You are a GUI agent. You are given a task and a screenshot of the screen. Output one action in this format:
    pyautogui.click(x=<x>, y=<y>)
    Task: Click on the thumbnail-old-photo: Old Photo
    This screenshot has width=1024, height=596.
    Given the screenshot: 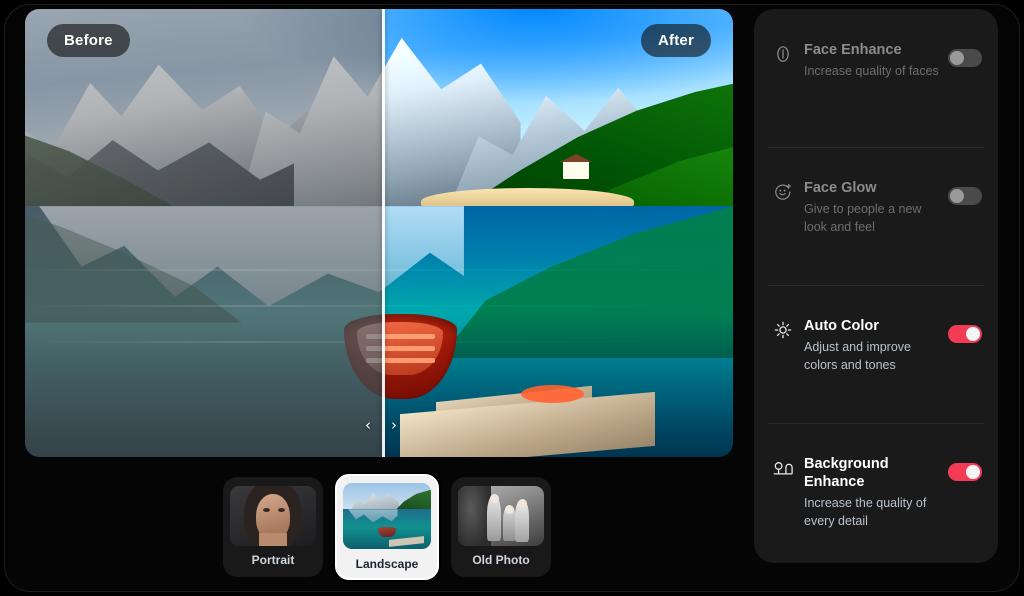 What is the action you would take?
    pyautogui.click(x=501, y=527)
    